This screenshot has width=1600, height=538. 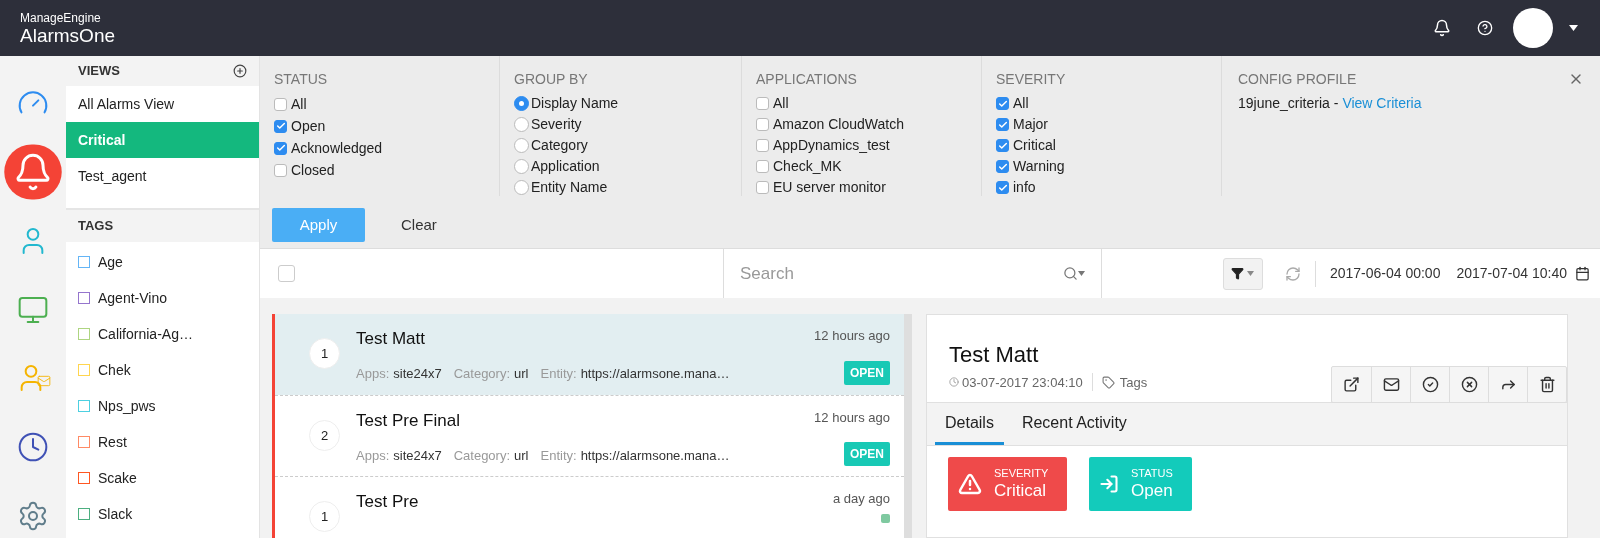 What do you see at coordinates (301, 79) in the screenshot?
I see `filter-heading: STATUS` at bounding box center [301, 79].